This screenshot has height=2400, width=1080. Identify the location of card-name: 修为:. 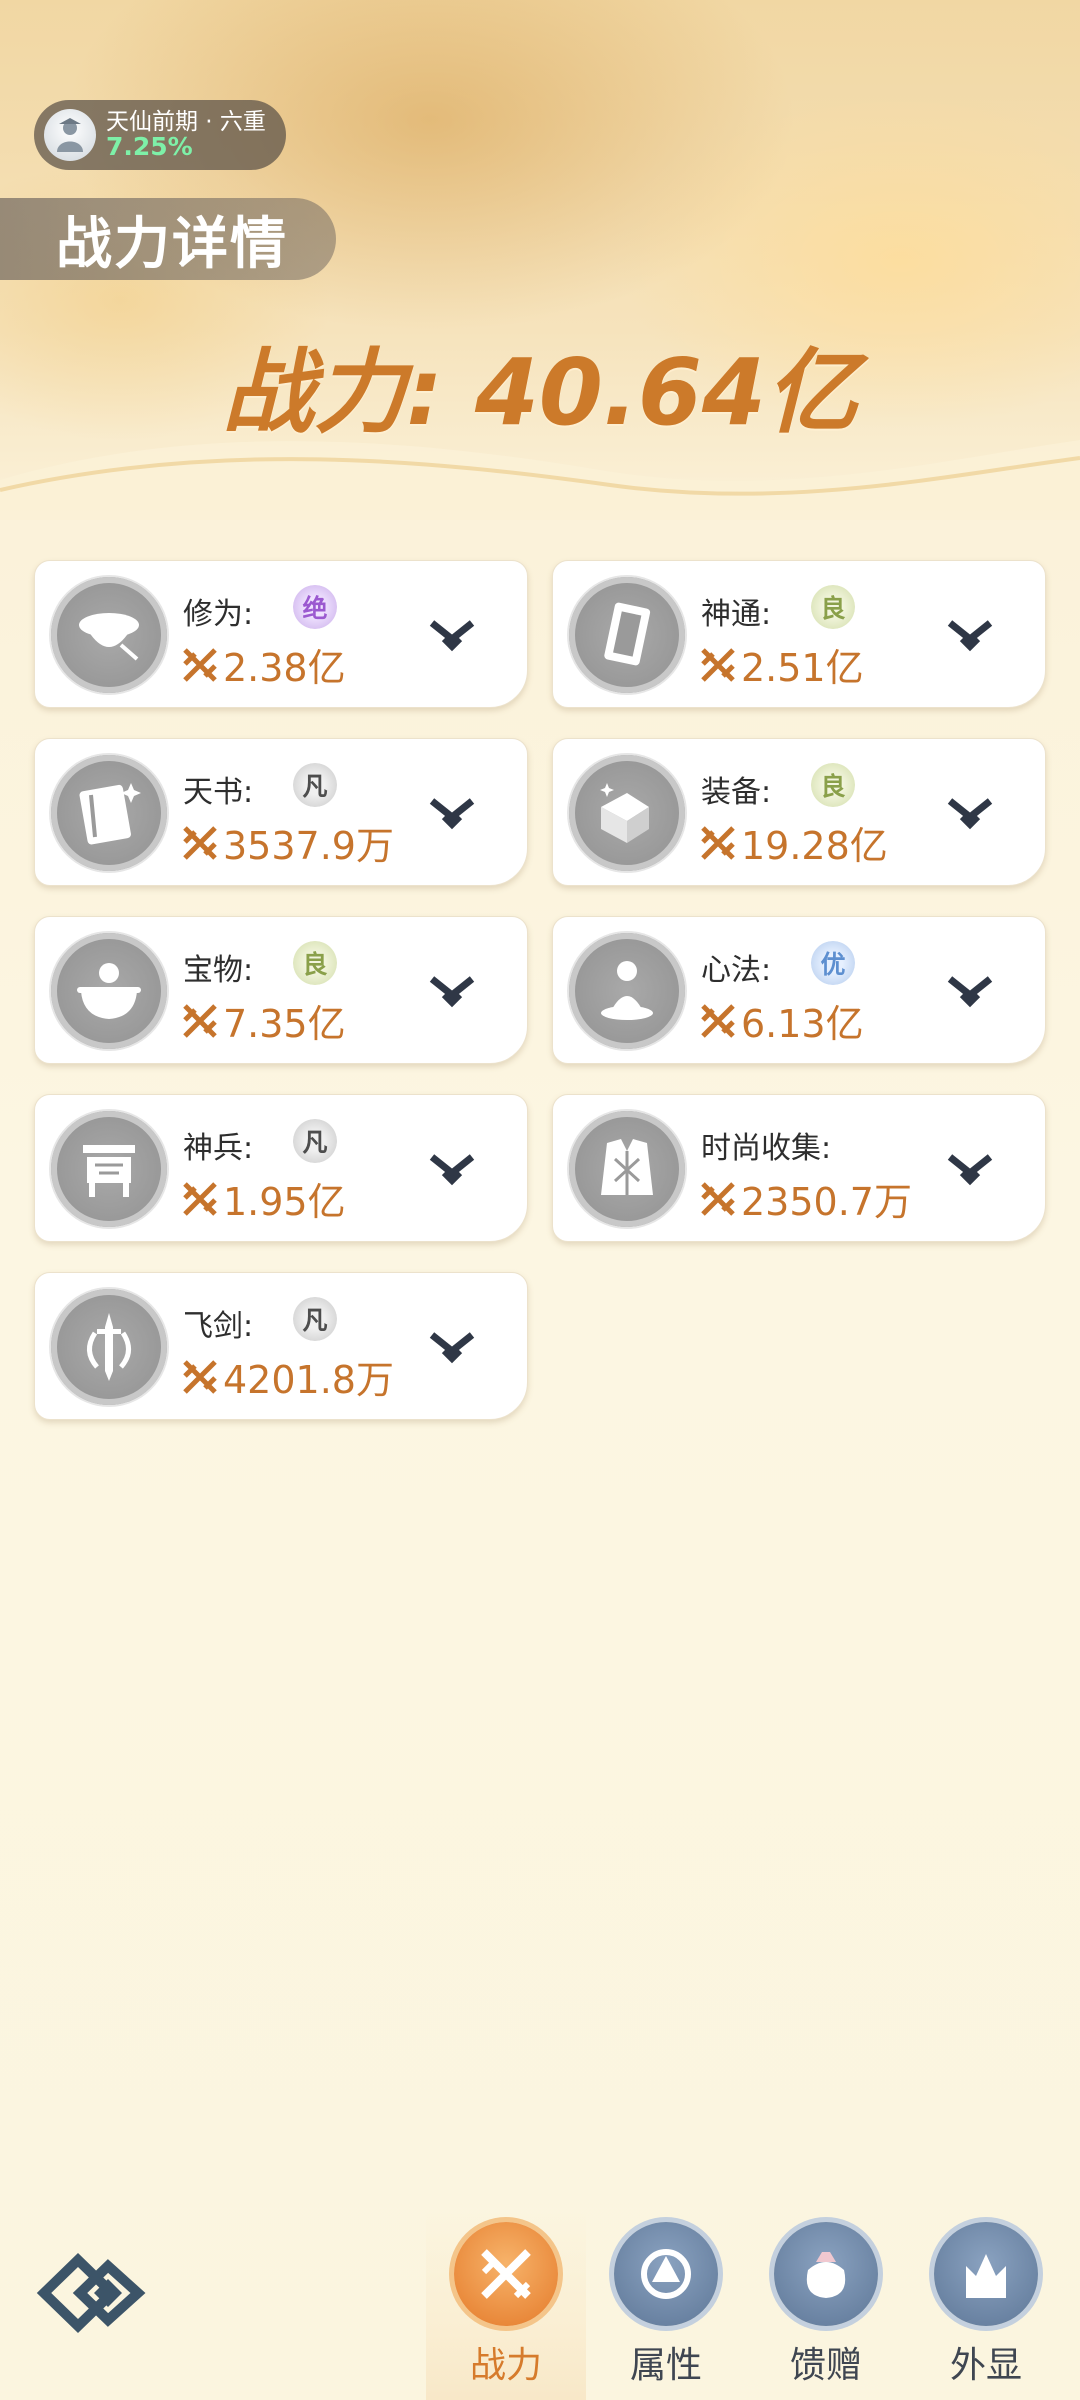
(218, 614).